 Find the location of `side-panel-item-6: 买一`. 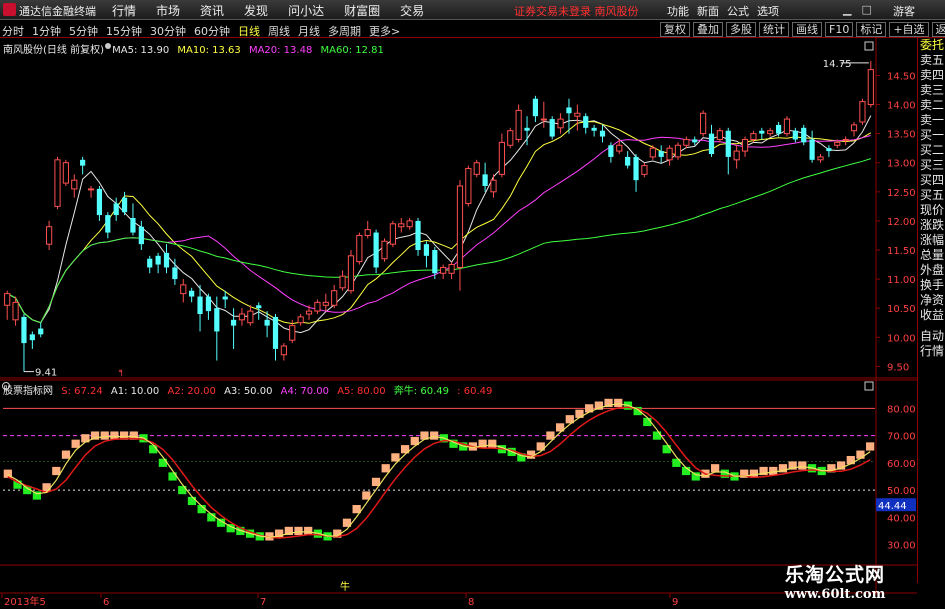

side-panel-item-6: 买一 is located at coordinates (931, 135).